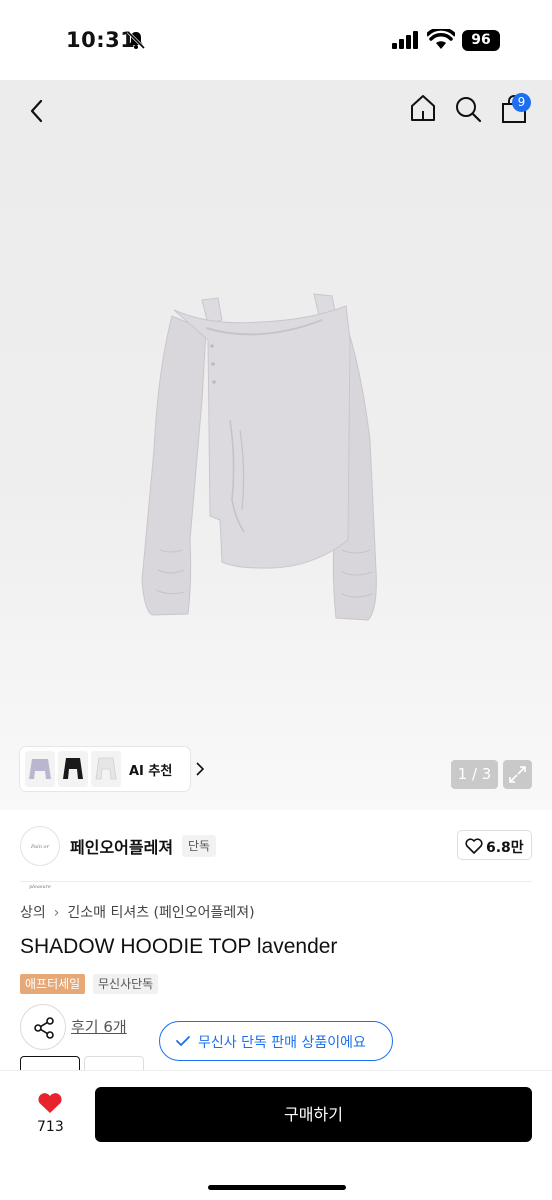 The height and width of the screenshot is (1200, 552). Describe the element at coordinates (101, 40) in the screenshot. I see `status-time: 10:31` at that location.